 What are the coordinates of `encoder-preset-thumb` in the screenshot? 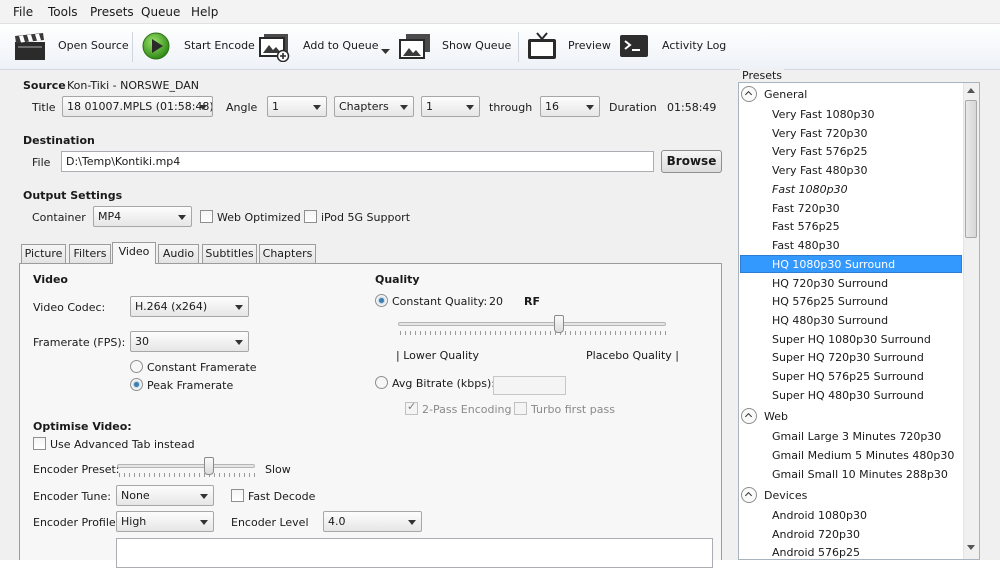 It's located at (209, 466).